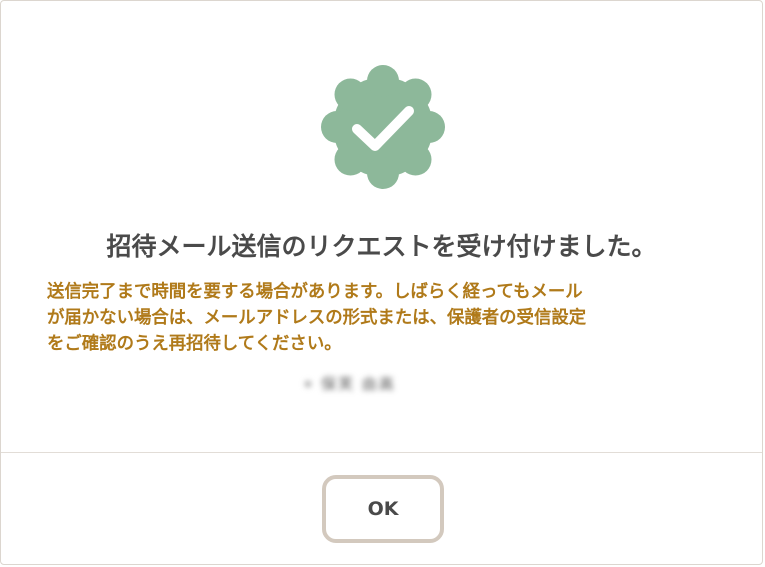  I want to click on footer-divider, so click(381, 452).